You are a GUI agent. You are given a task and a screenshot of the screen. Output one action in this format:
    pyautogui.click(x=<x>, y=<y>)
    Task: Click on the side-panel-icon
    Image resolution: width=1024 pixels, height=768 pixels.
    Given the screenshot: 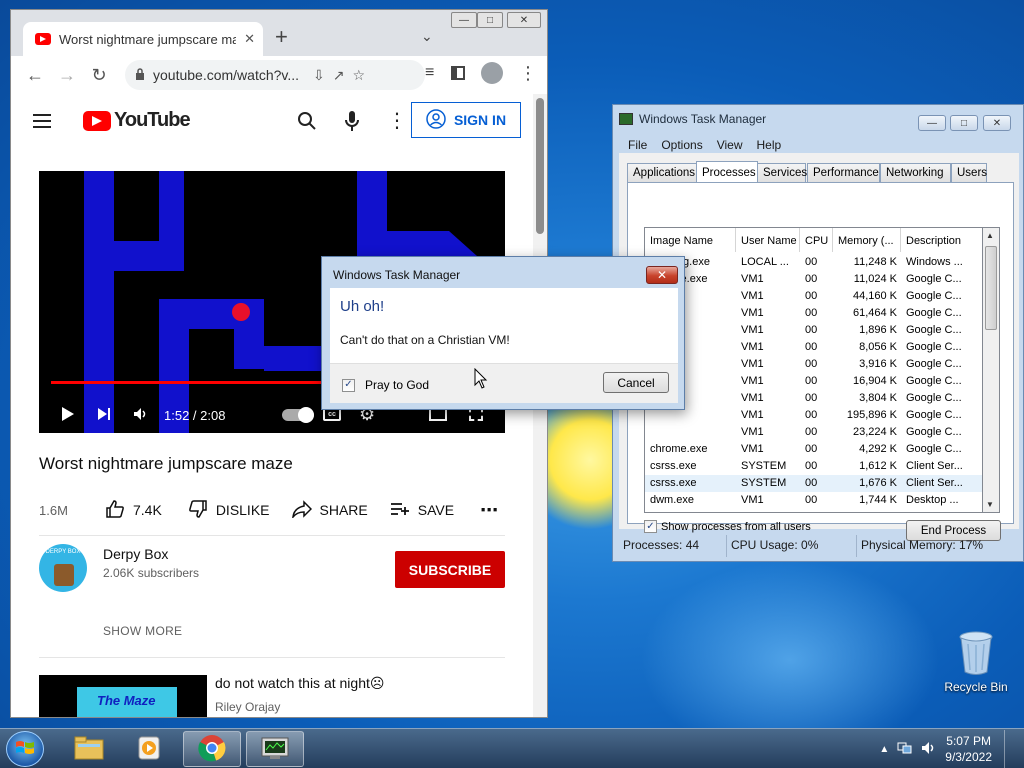 What is the action you would take?
    pyautogui.click(x=458, y=73)
    